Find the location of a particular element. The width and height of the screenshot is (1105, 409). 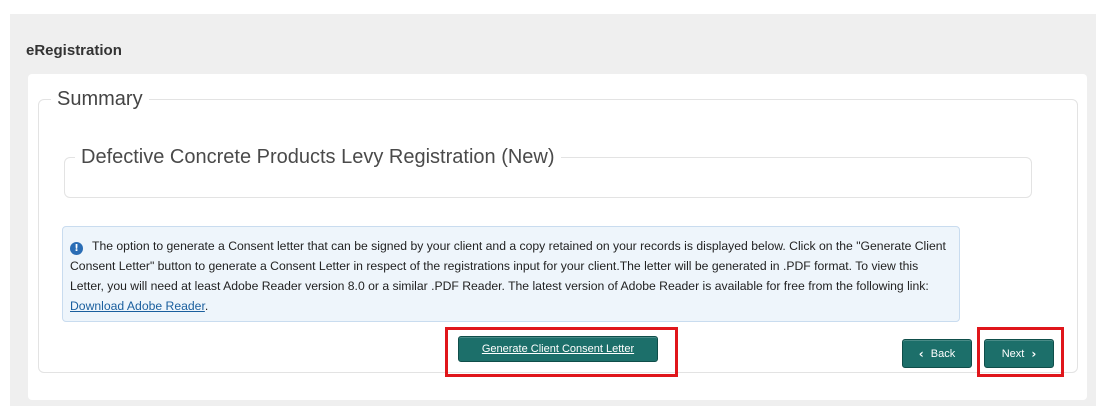

back-button: ‹ Back is located at coordinates (937, 353).